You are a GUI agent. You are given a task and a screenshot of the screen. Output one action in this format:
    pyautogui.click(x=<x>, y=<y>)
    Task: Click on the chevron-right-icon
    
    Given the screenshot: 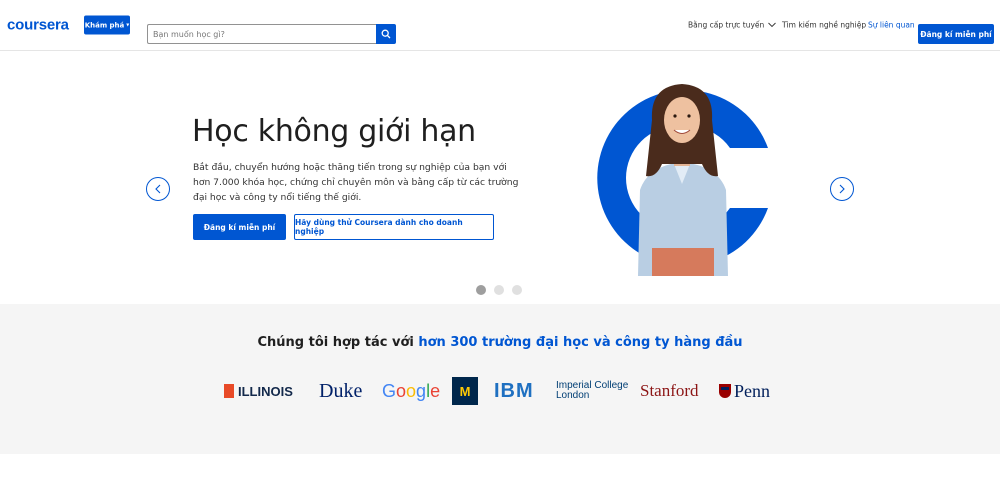 What is the action you would take?
    pyautogui.click(x=842, y=189)
    